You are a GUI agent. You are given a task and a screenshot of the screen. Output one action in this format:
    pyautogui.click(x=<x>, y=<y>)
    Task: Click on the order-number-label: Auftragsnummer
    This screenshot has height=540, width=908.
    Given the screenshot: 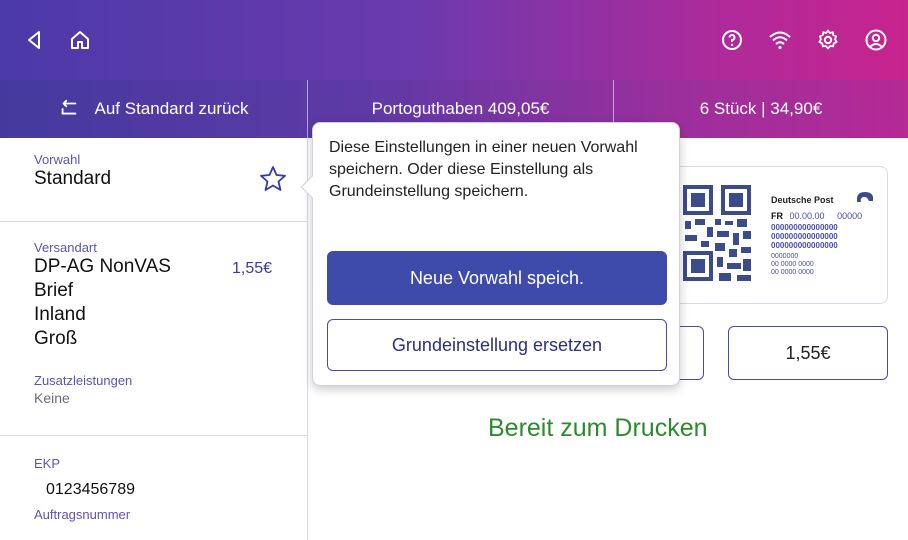 What is the action you would take?
    pyautogui.click(x=82, y=514)
    